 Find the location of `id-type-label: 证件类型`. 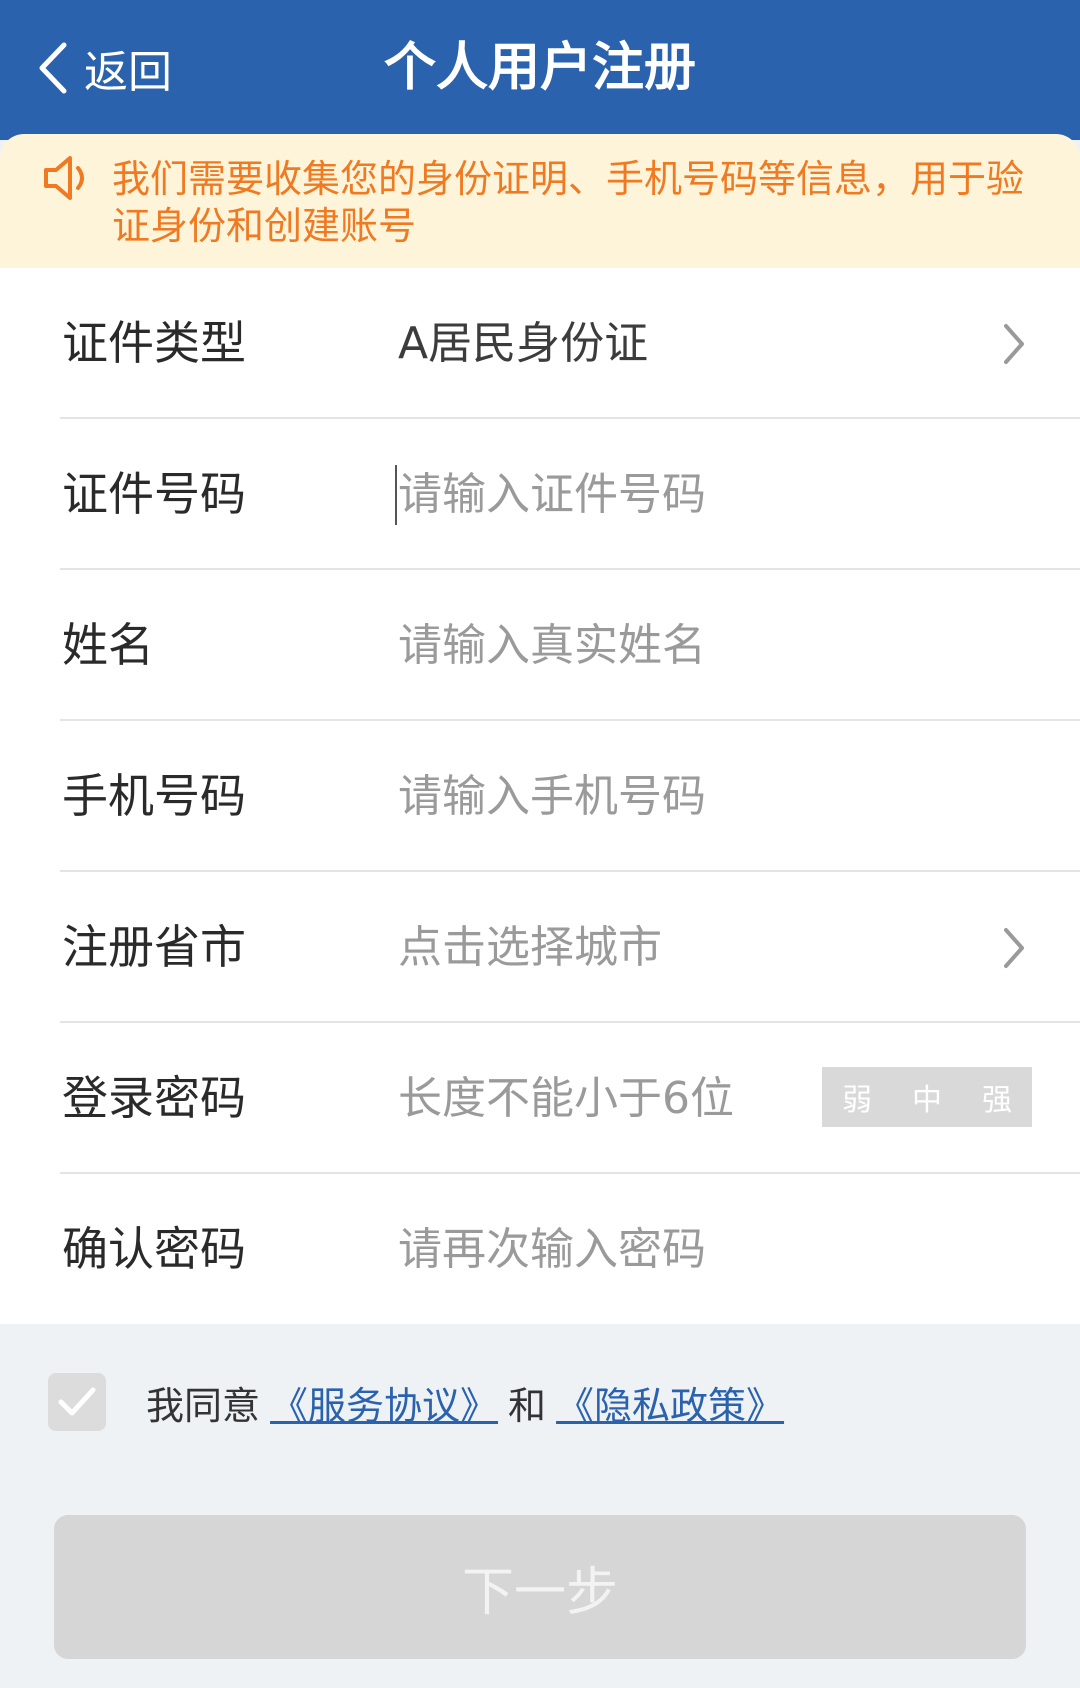

id-type-label: 证件类型 is located at coordinates (154, 343).